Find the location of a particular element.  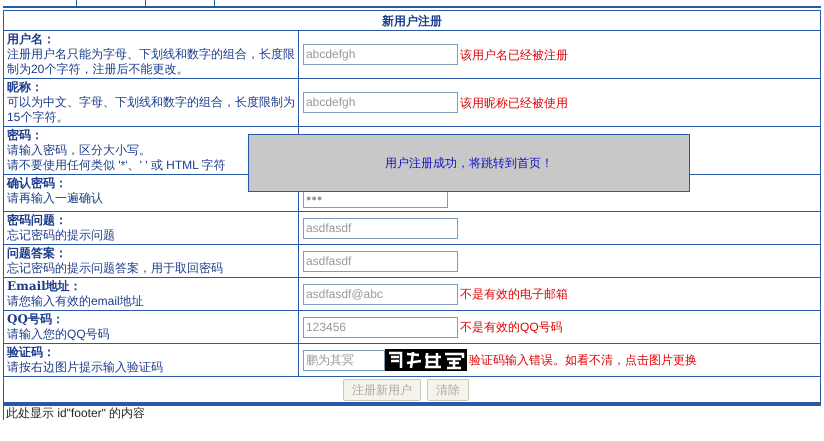

dialog-message: 用户注册成功，将跳转到首页！ is located at coordinates (469, 163).